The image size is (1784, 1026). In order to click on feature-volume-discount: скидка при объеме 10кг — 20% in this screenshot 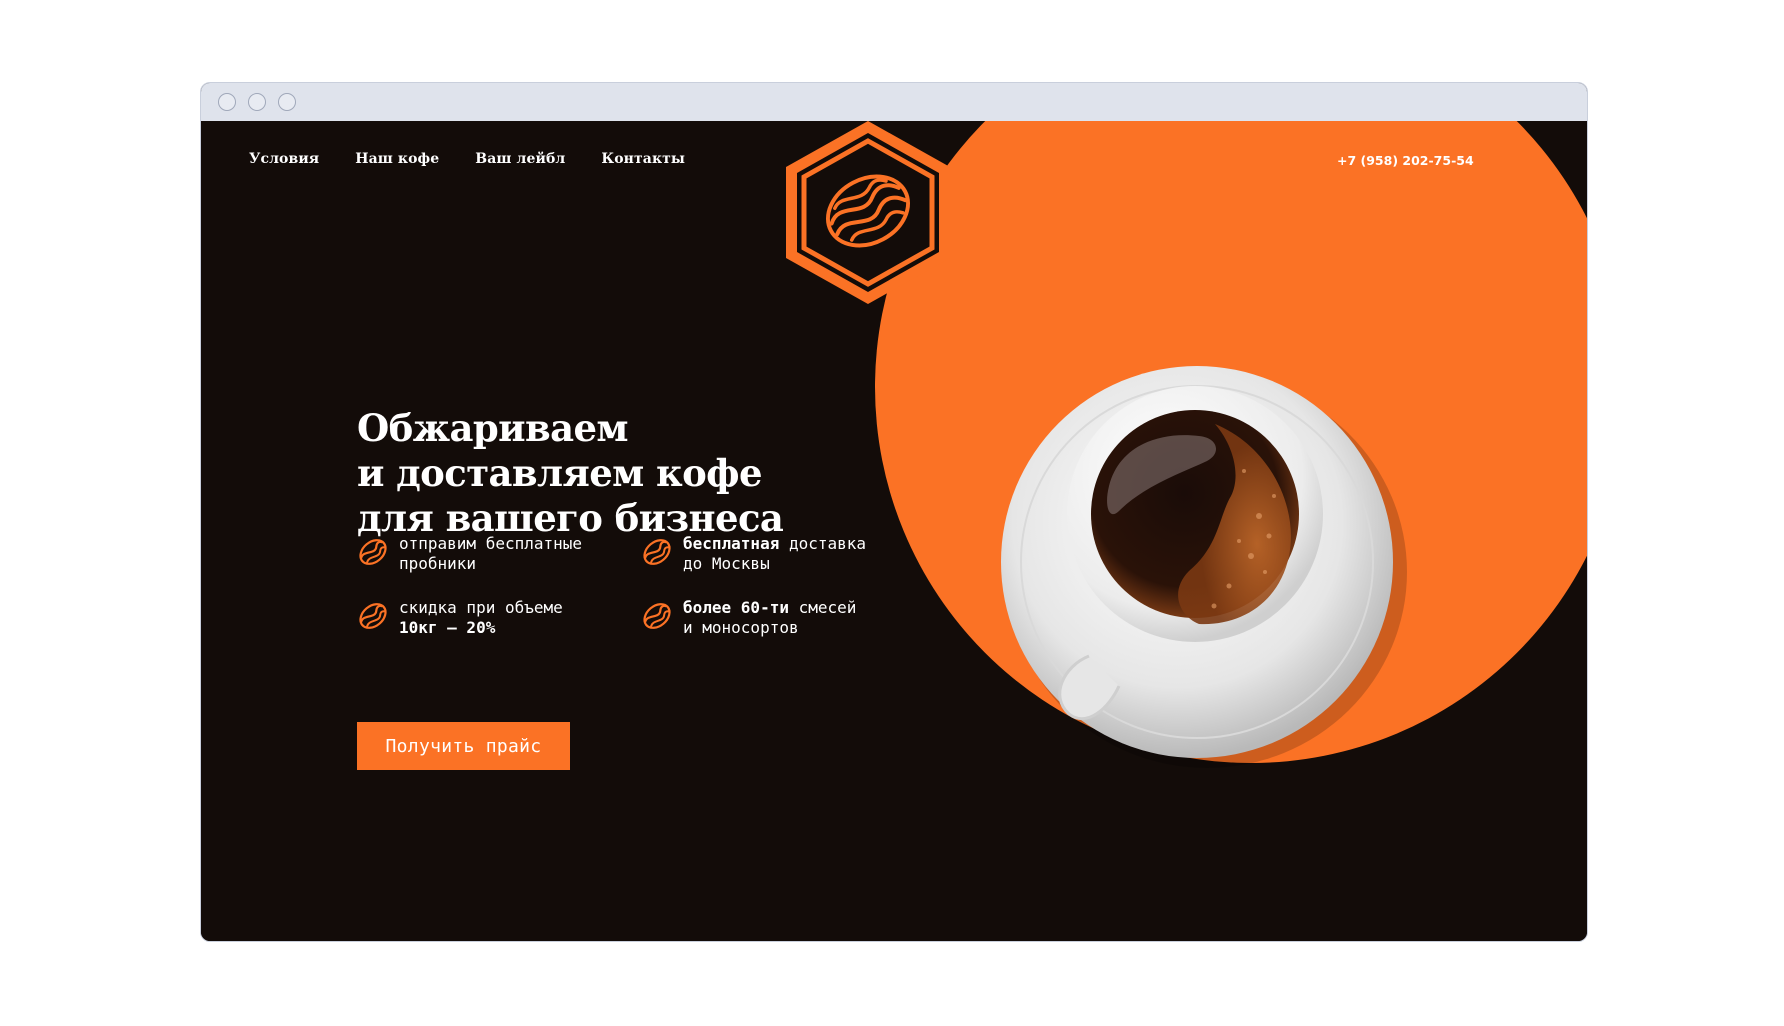, I will do `click(460, 618)`.